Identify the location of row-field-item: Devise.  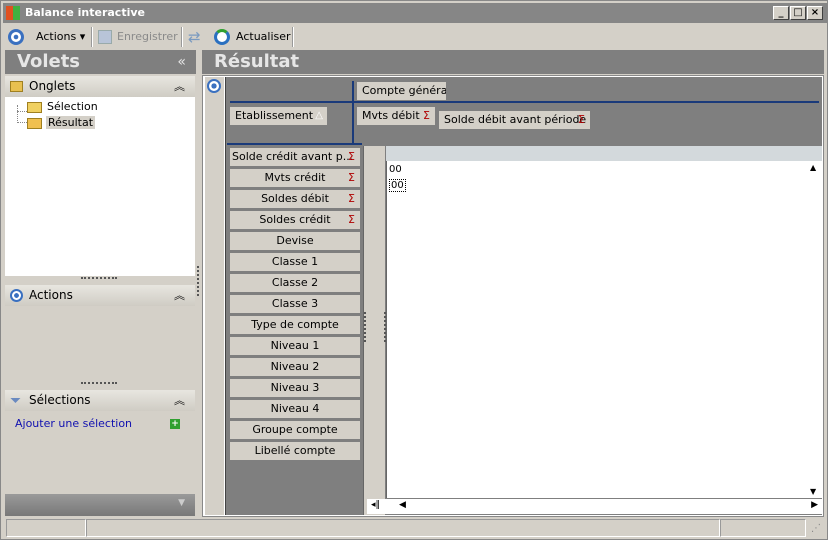
(295, 241).